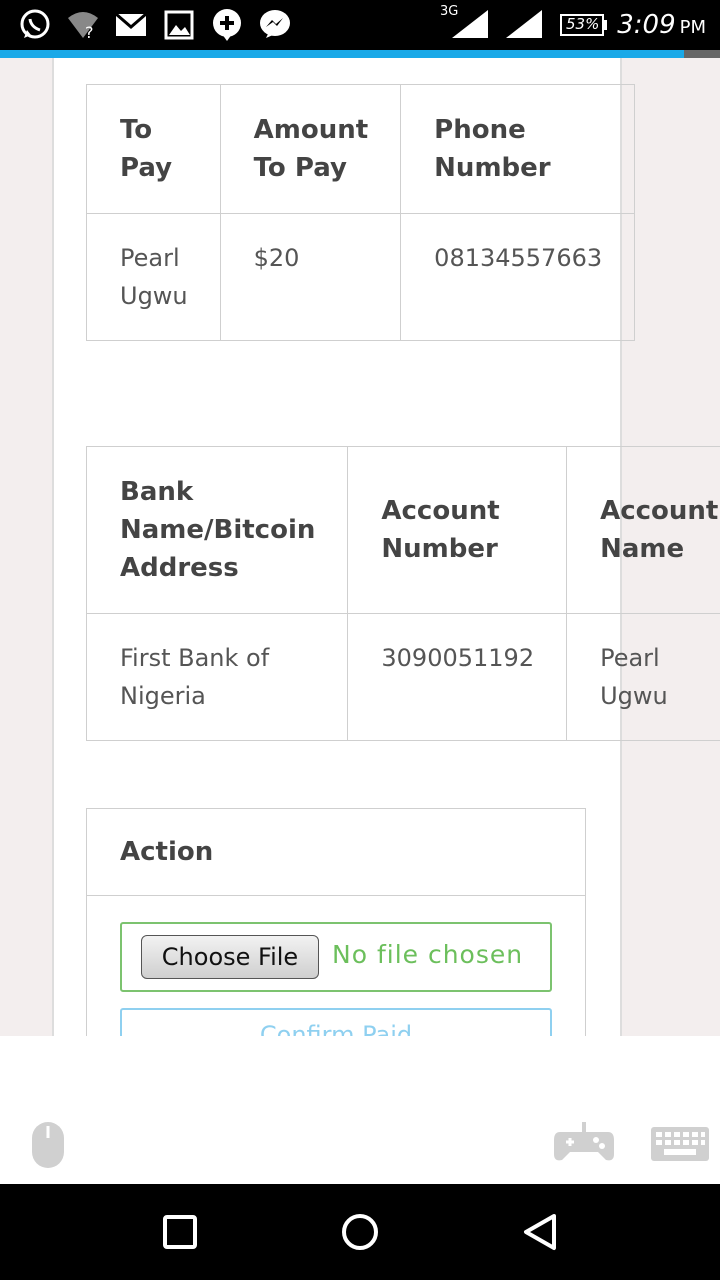 This screenshot has width=720, height=1280. Describe the element at coordinates (227, 25) in the screenshot. I see `plus-chat-icon` at that location.